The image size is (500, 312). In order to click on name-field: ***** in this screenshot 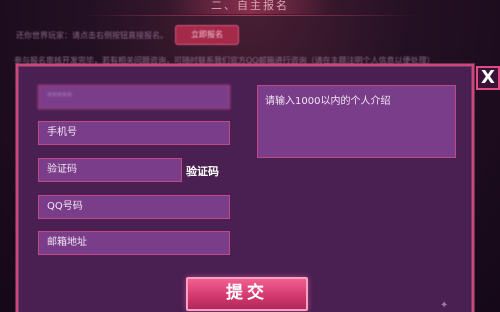, I will do `click(134, 97)`.